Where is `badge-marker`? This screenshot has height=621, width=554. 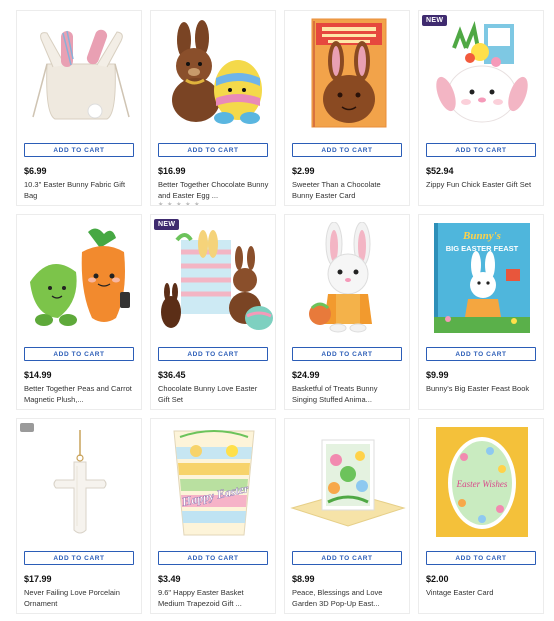 badge-marker is located at coordinates (27, 427).